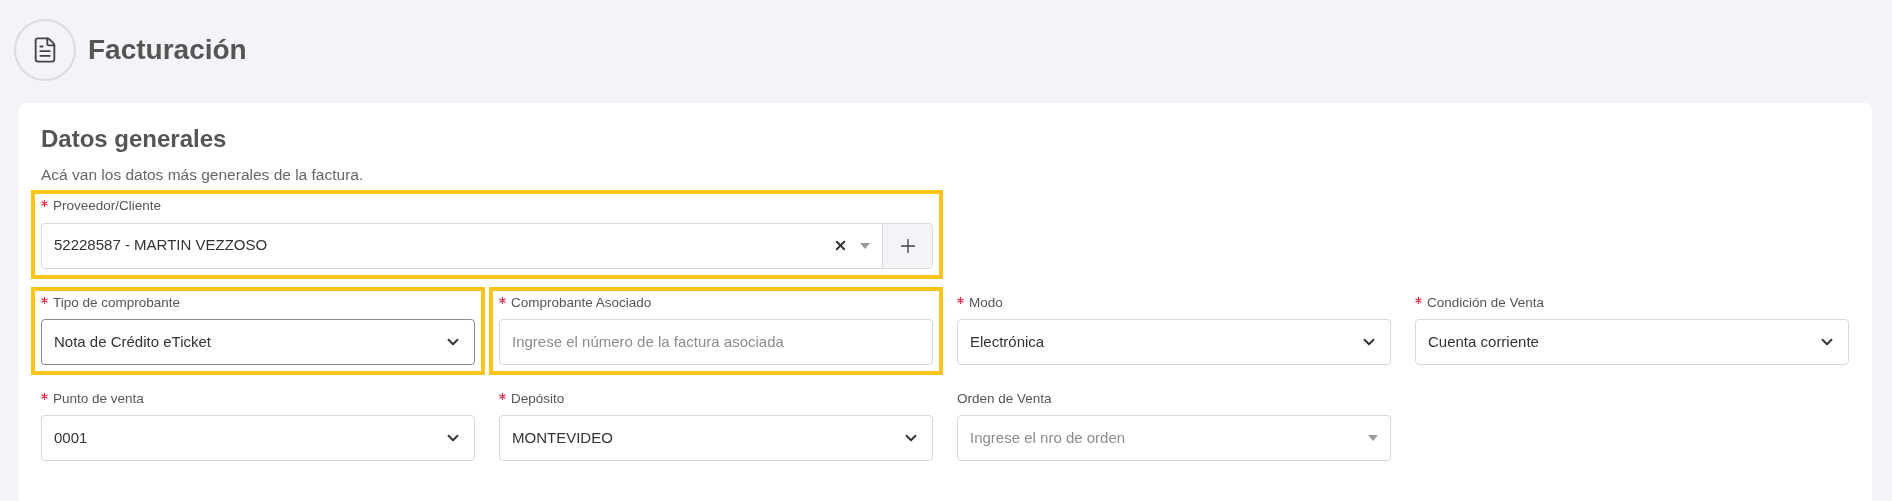  I want to click on section-description: Acá van los datos más generales de la factura., so click(202, 175).